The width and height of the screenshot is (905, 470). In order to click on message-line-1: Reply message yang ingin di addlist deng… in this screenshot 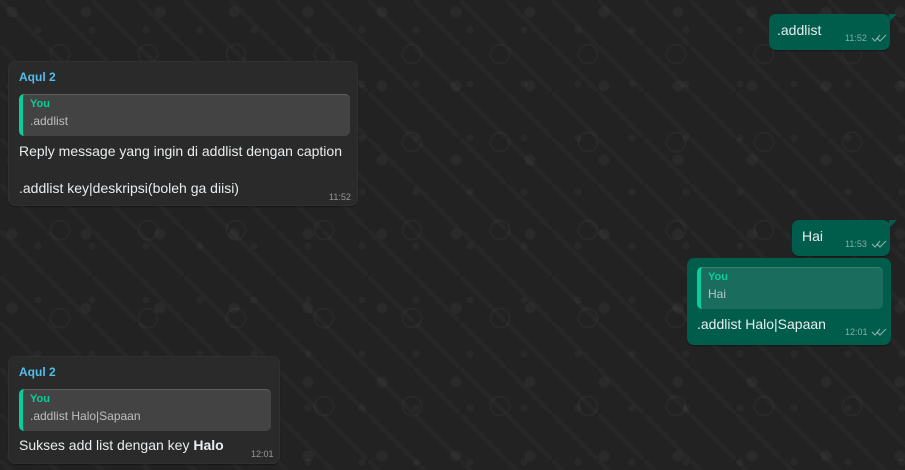, I will do `click(180, 151)`.